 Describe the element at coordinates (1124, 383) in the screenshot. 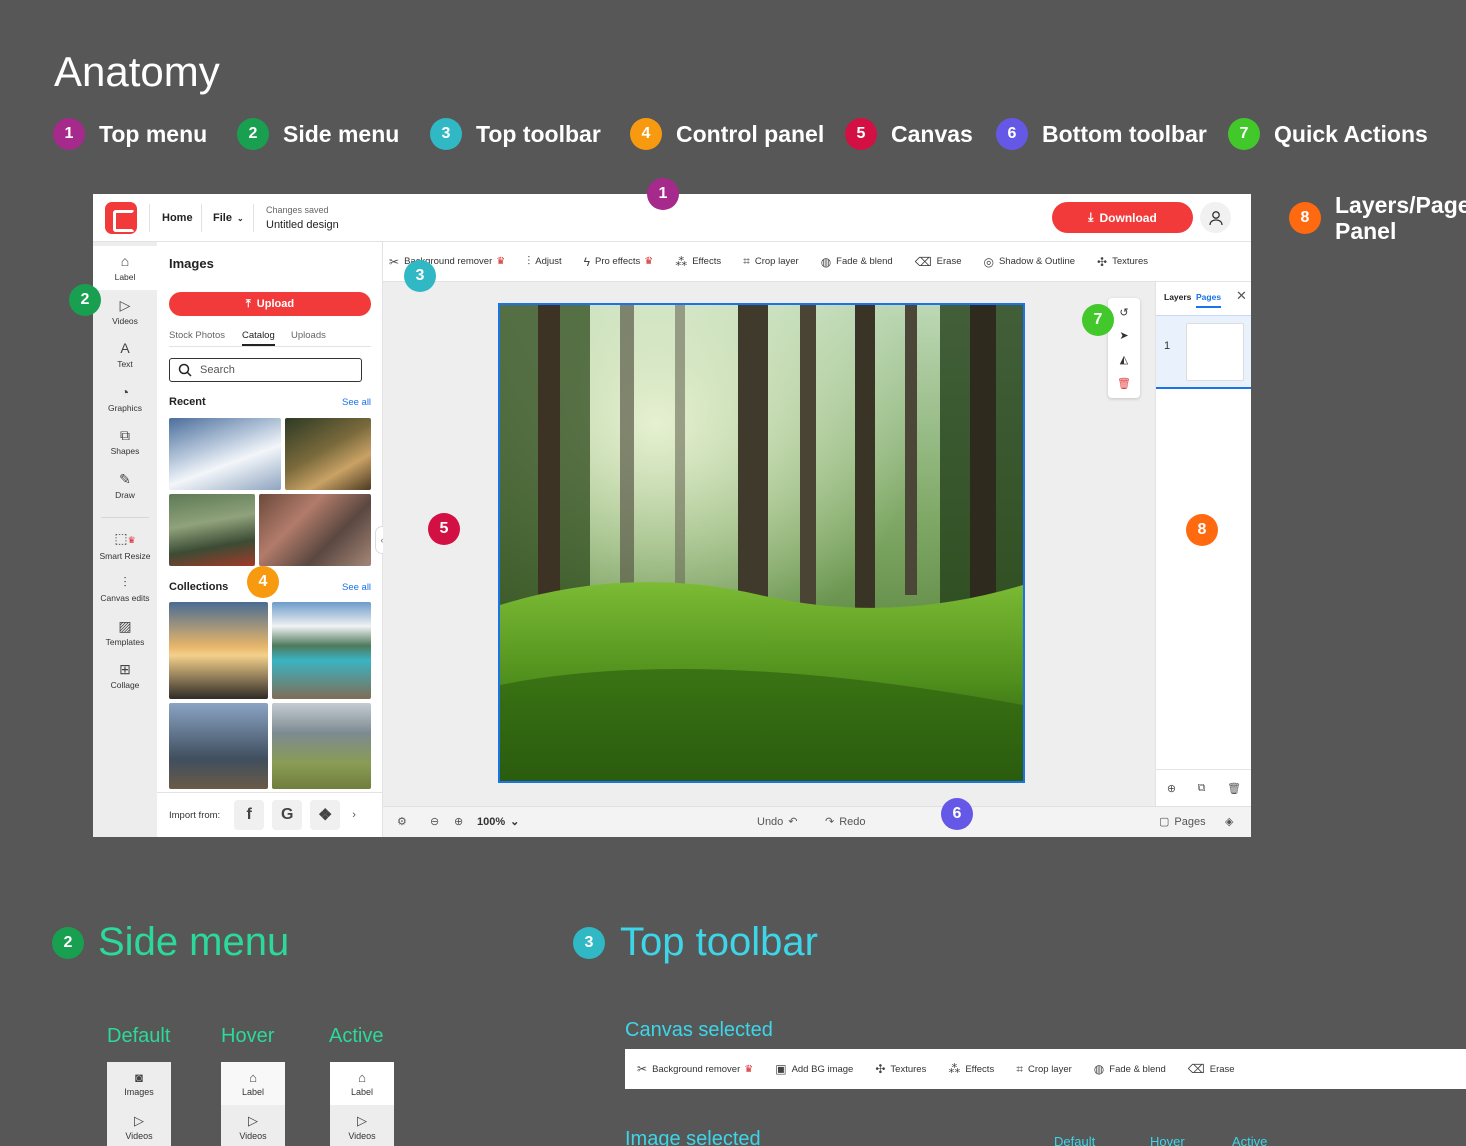

I see `trash-icon: 🗑` at that location.